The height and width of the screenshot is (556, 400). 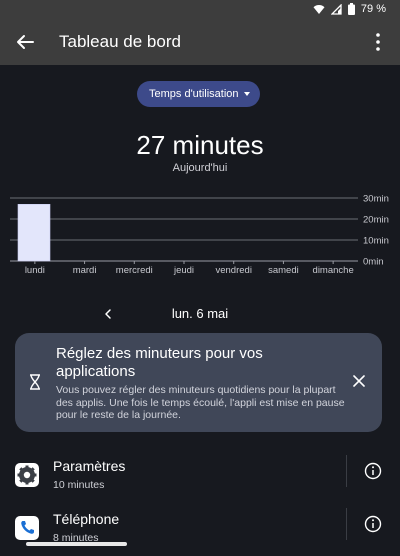 What do you see at coordinates (376, 241) in the screenshot?
I see `y-tick-label: 10min` at bounding box center [376, 241].